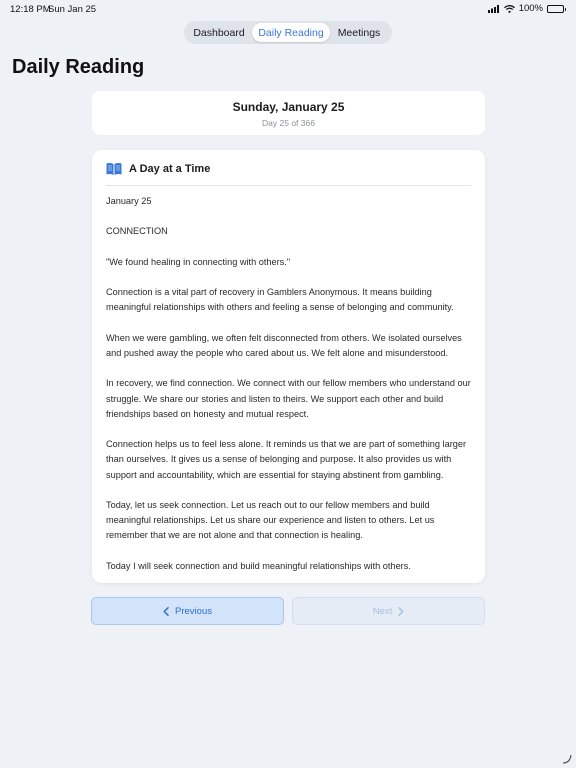  Describe the element at coordinates (30, 9) in the screenshot. I see `status-time: 12:18 PM` at that location.